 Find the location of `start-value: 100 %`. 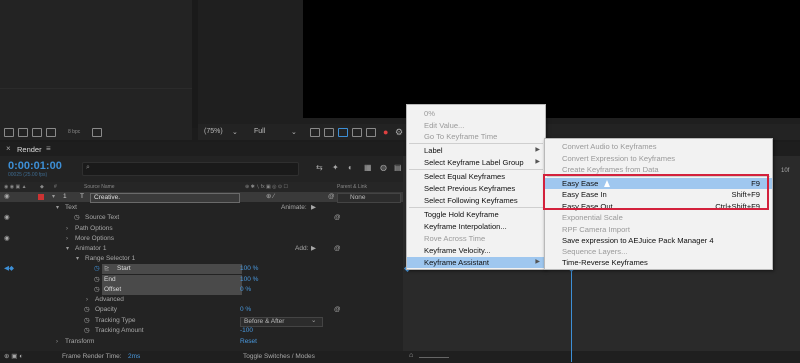

start-value: 100 % is located at coordinates (249, 269).